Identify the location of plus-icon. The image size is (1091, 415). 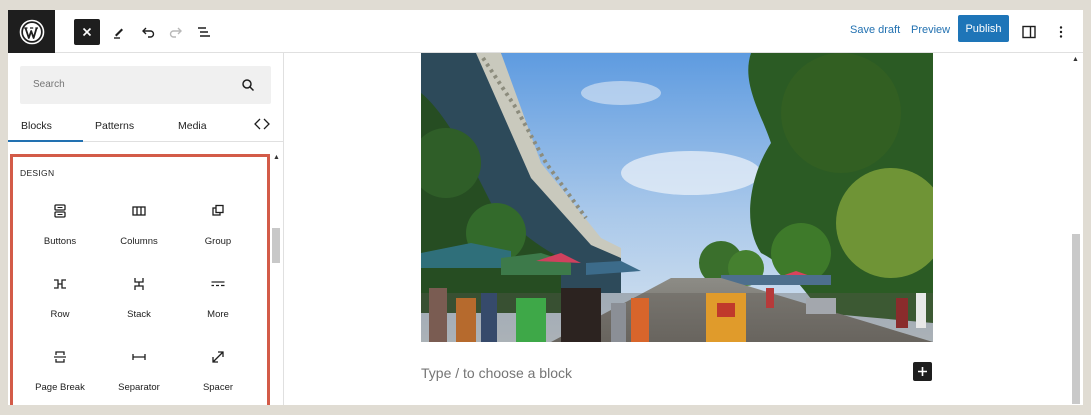
(922, 371).